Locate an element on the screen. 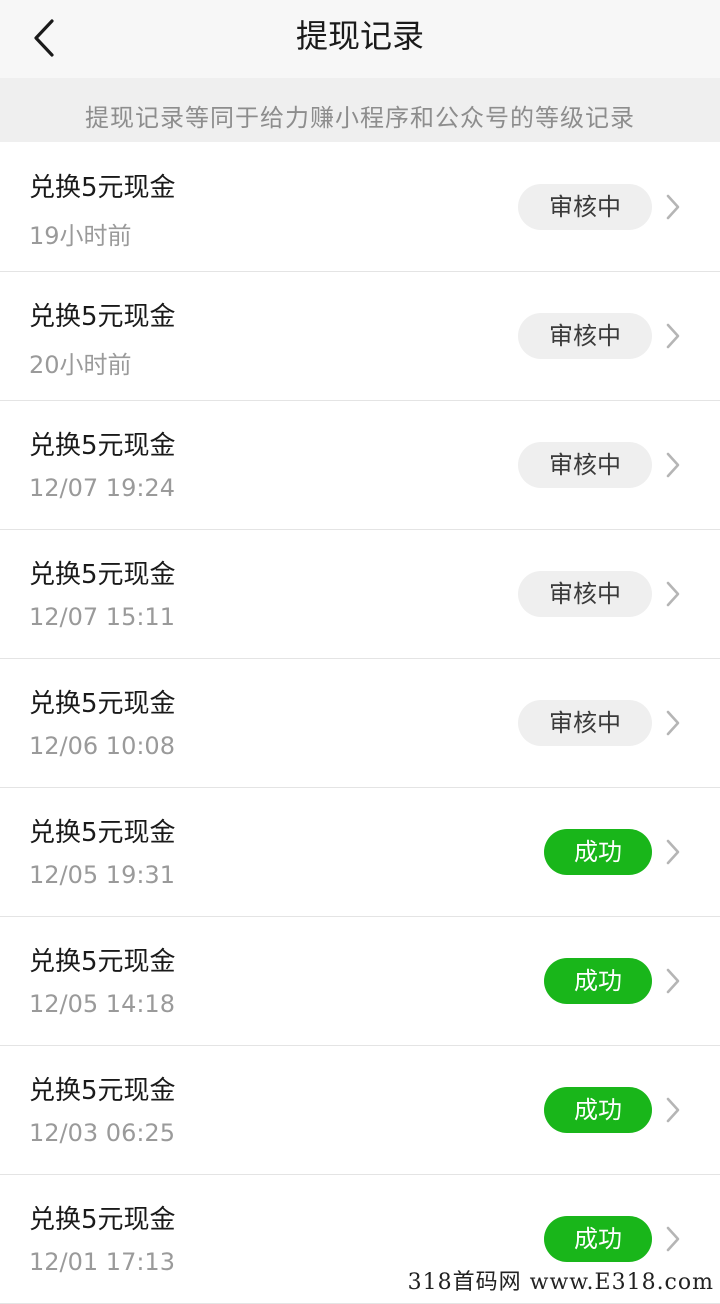 The width and height of the screenshot is (720, 1304). record-time: 20小时前 is located at coordinates (80, 365).